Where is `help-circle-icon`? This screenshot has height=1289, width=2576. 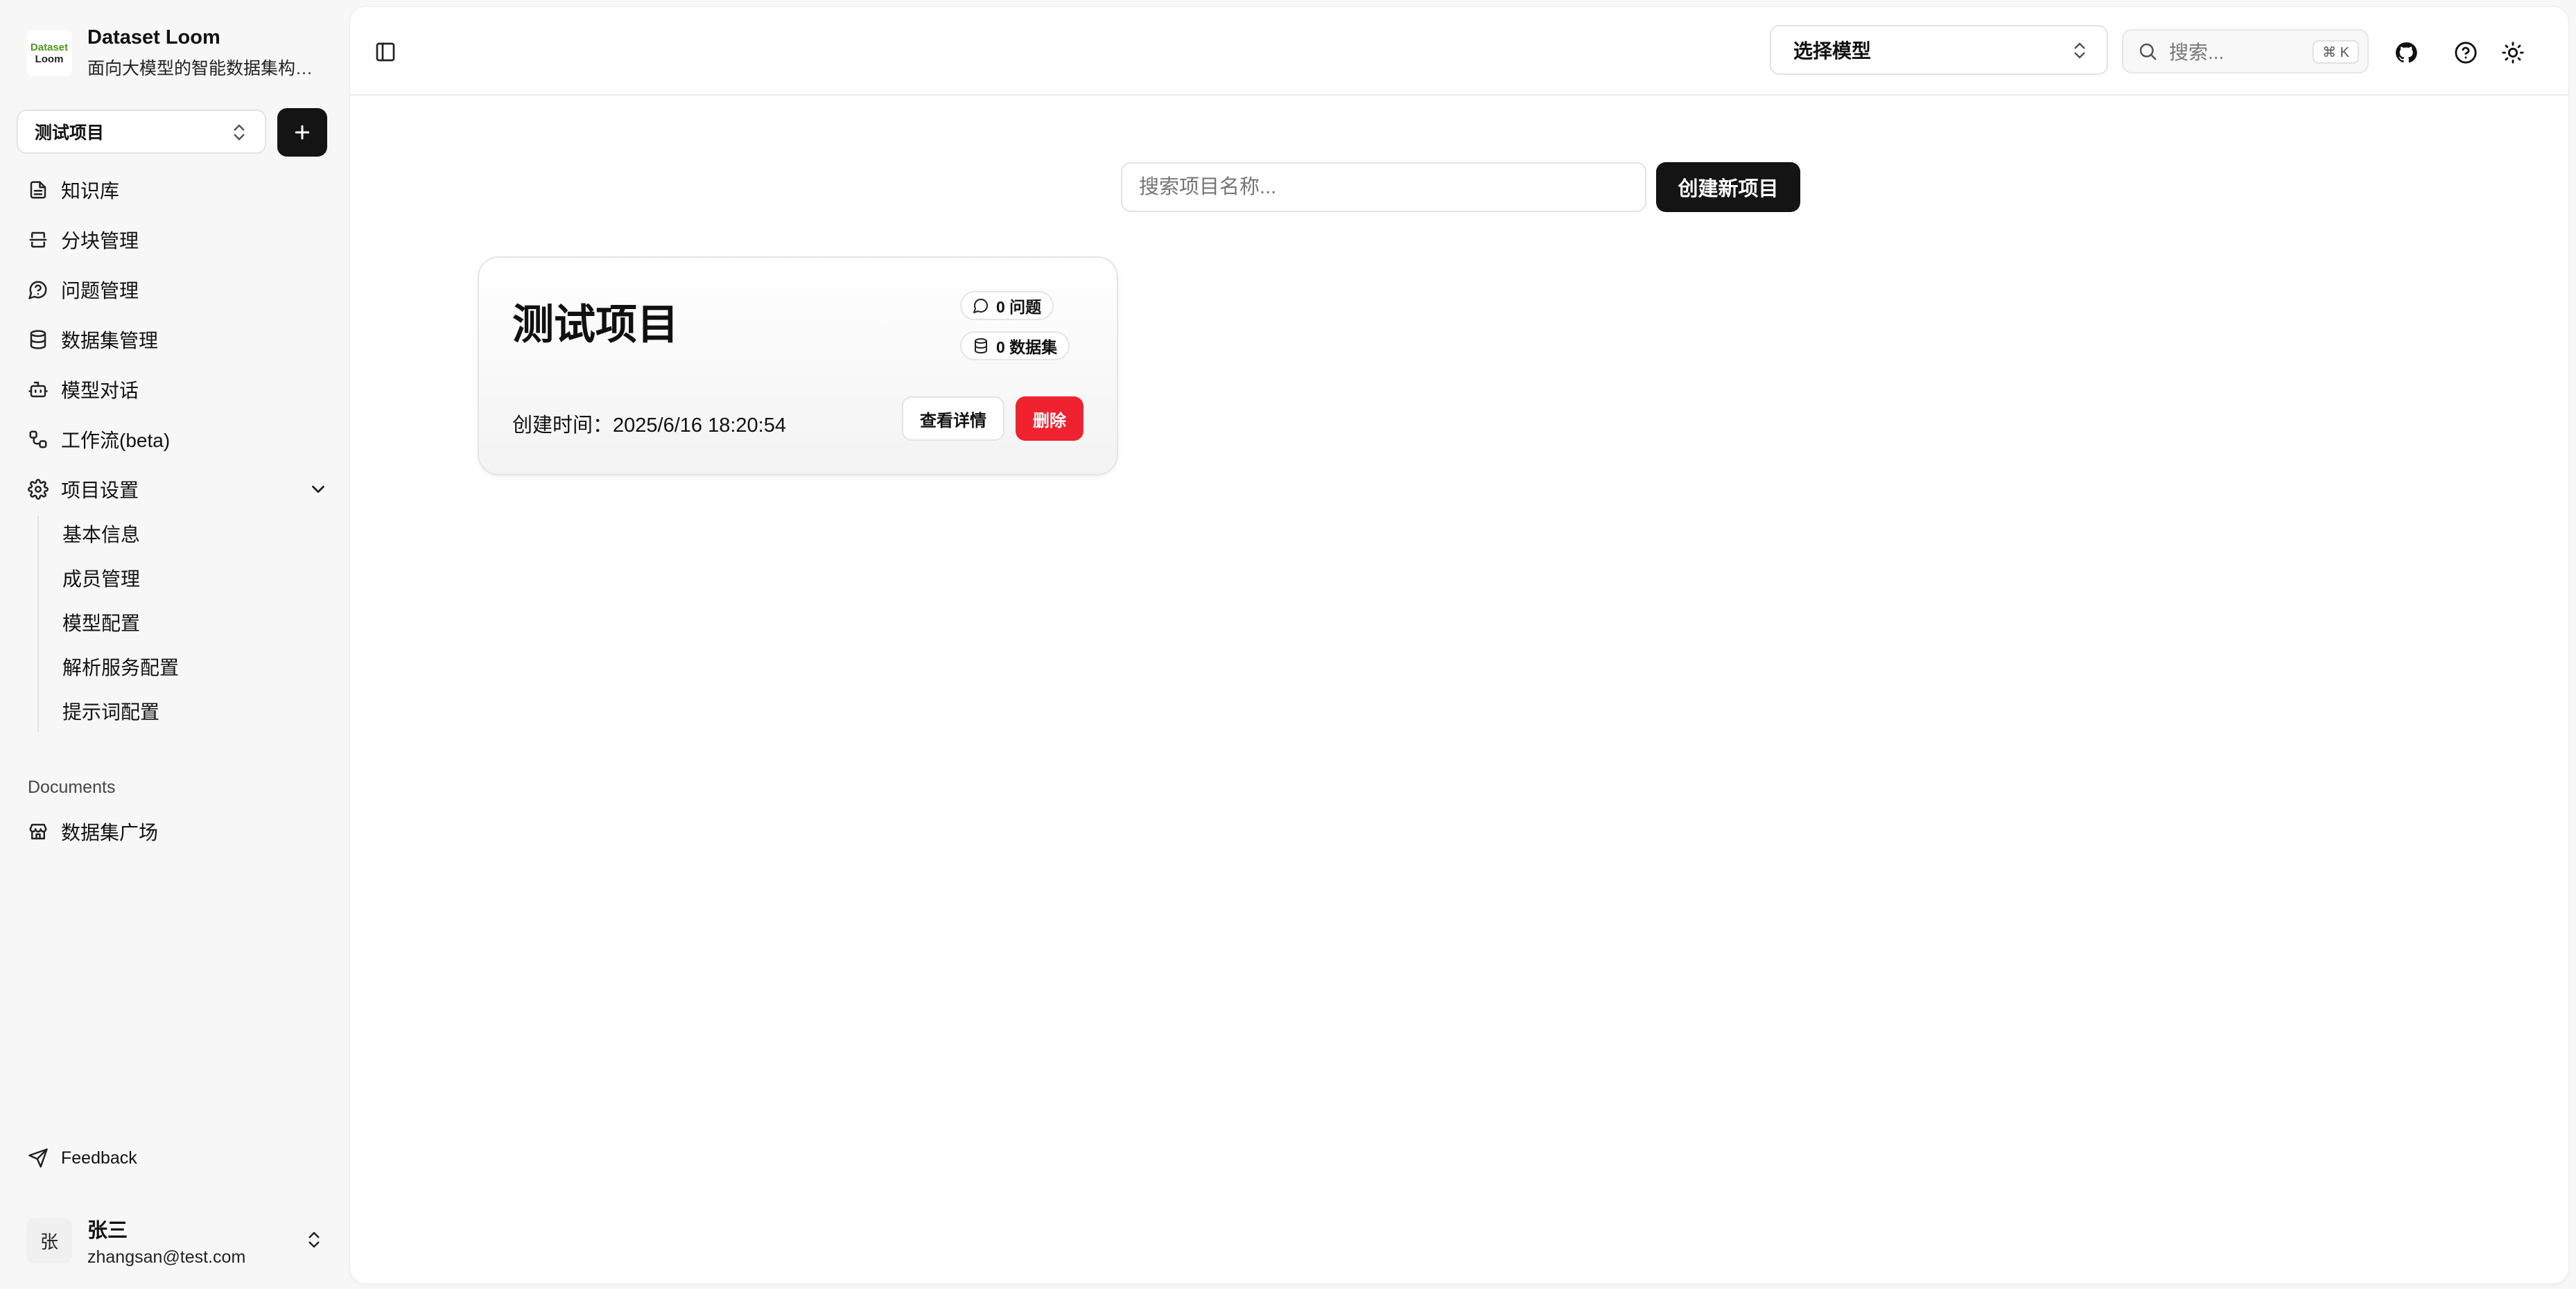
help-circle-icon is located at coordinates (2466, 52).